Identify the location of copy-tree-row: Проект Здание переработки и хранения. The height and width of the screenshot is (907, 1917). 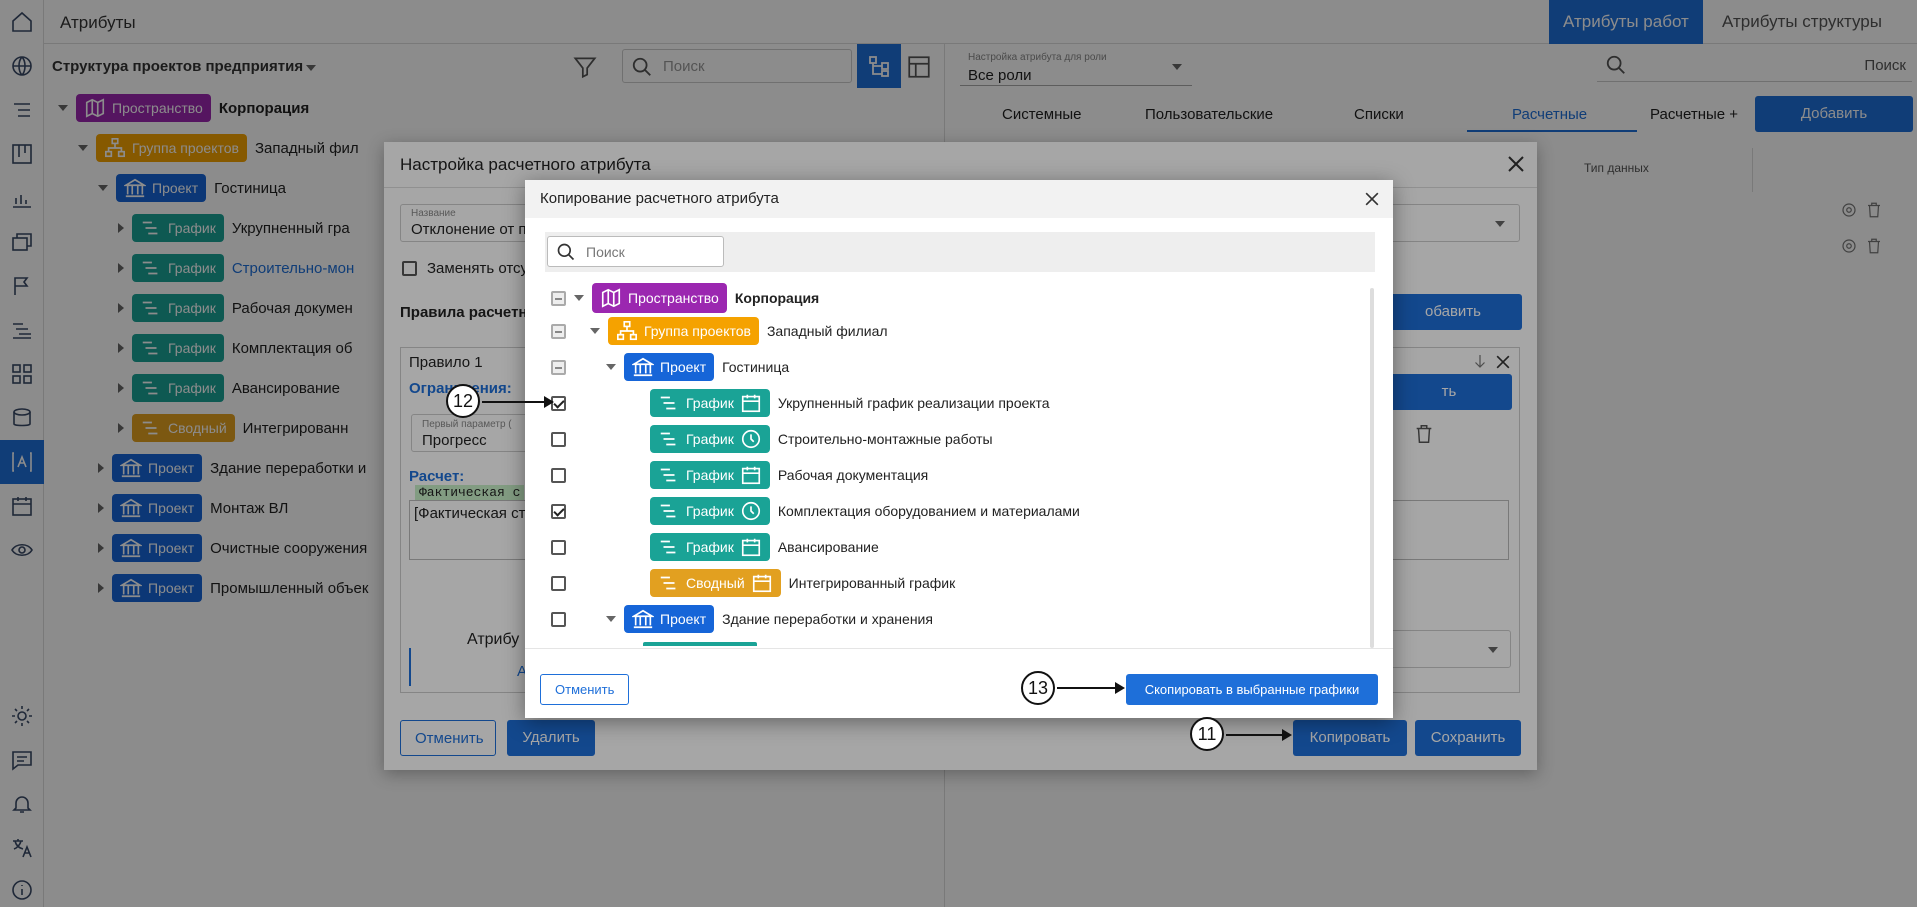
(742, 619).